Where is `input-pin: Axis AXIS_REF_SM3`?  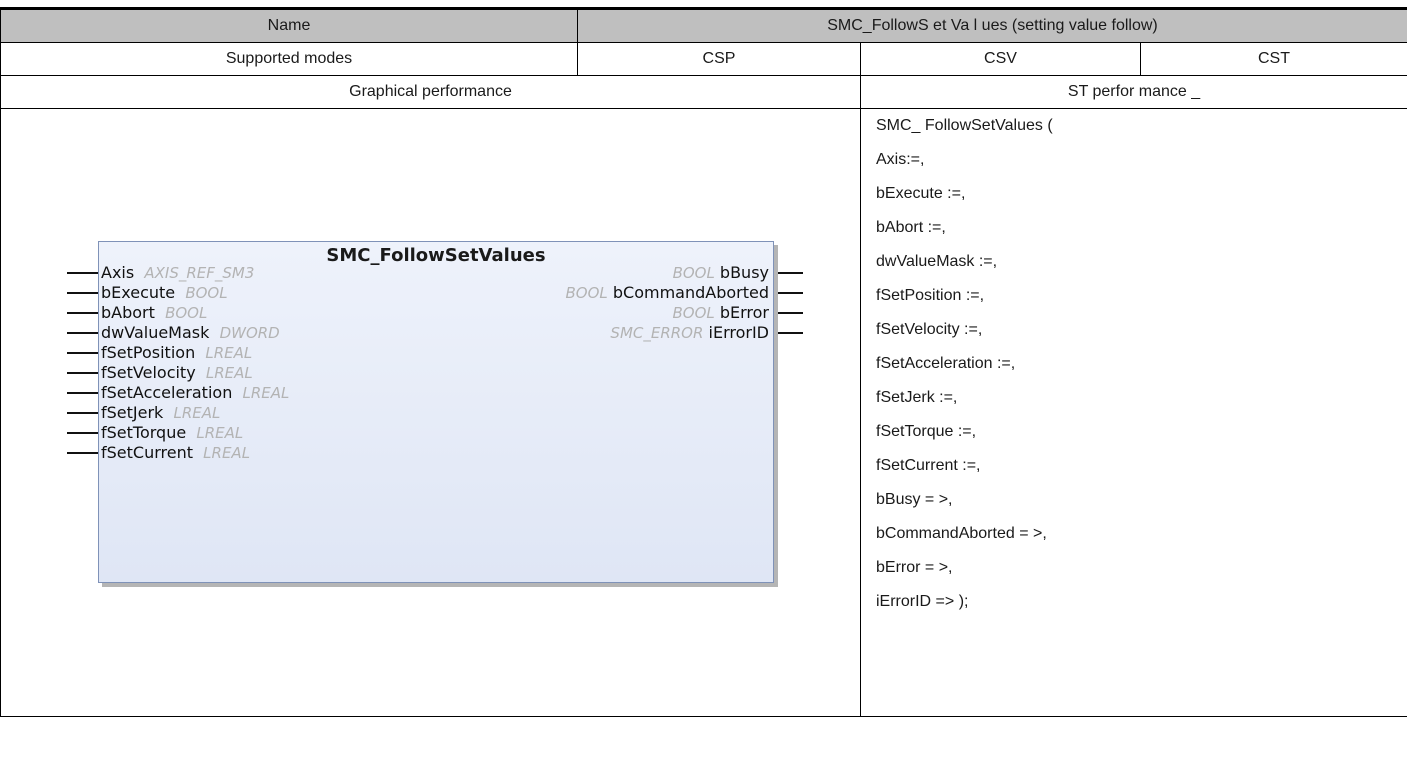 input-pin: Axis AXIS_REF_SM3 is located at coordinates (177, 273).